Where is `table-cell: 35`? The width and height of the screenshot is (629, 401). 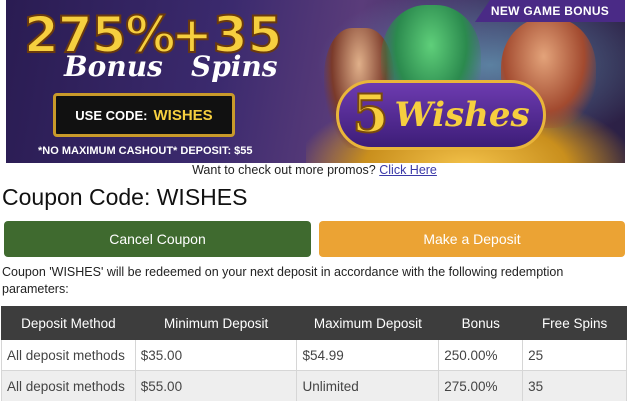
table-cell: 35 is located at coordinates (574, 385).